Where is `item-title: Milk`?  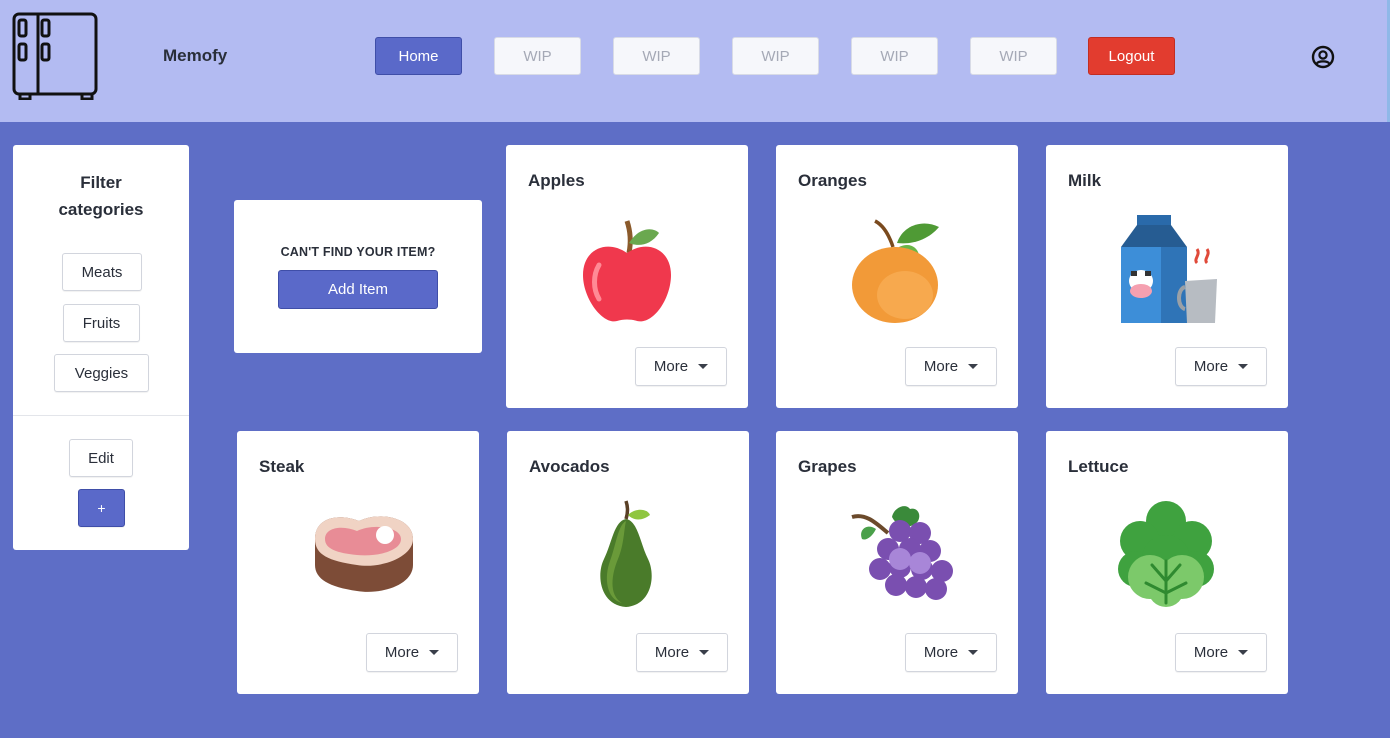
item-title: Milk is located at coordinates (1085, 180).